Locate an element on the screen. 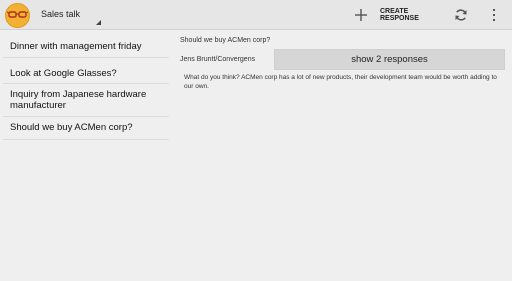 The image size is (512, 281). plus-icon is located at coordinates (361, 15).